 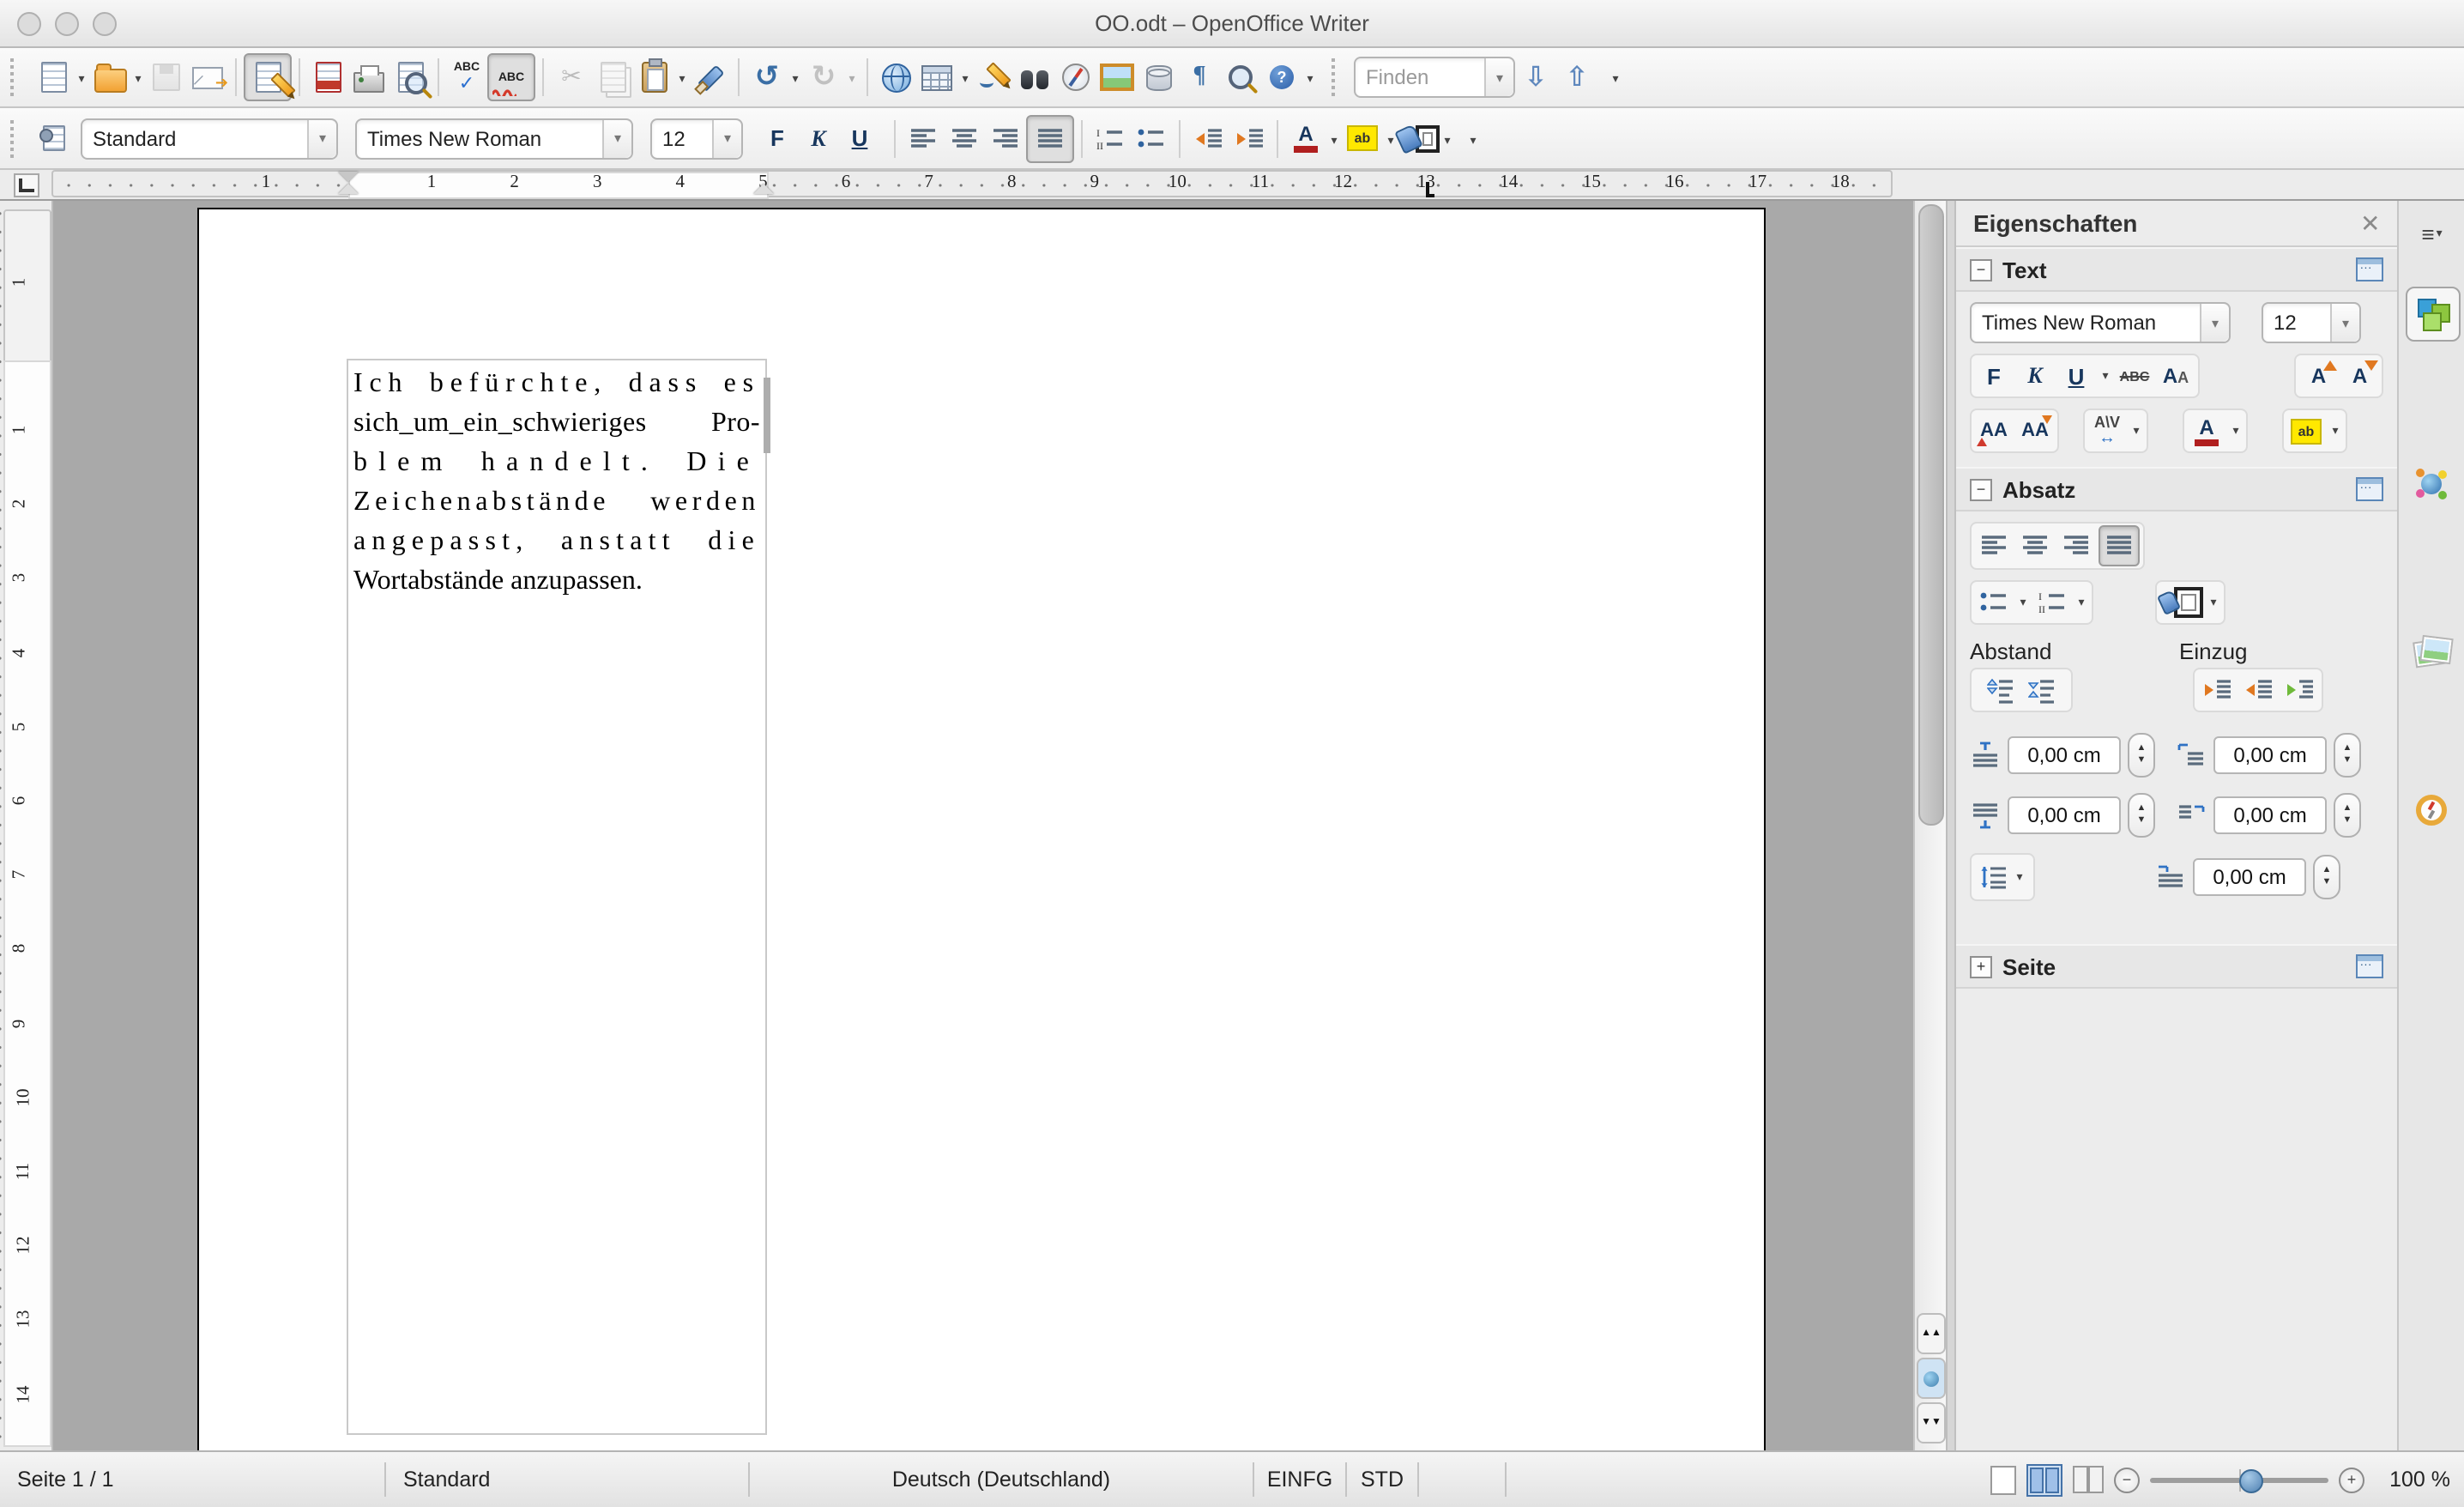 I want to click on find-input: Finden, so click(x=1420, y=77).